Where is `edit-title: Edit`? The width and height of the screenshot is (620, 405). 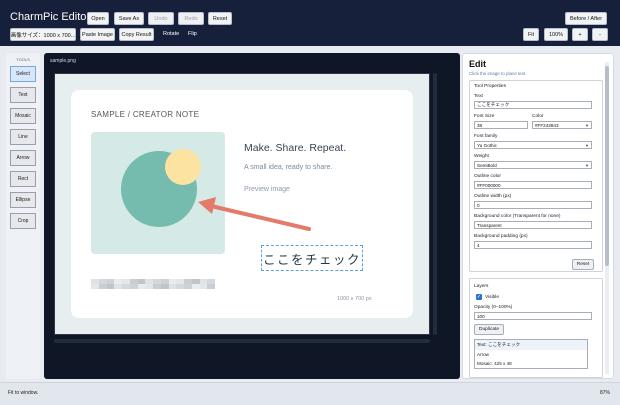
edit-title: Edit is located at coordinates (477, 64).